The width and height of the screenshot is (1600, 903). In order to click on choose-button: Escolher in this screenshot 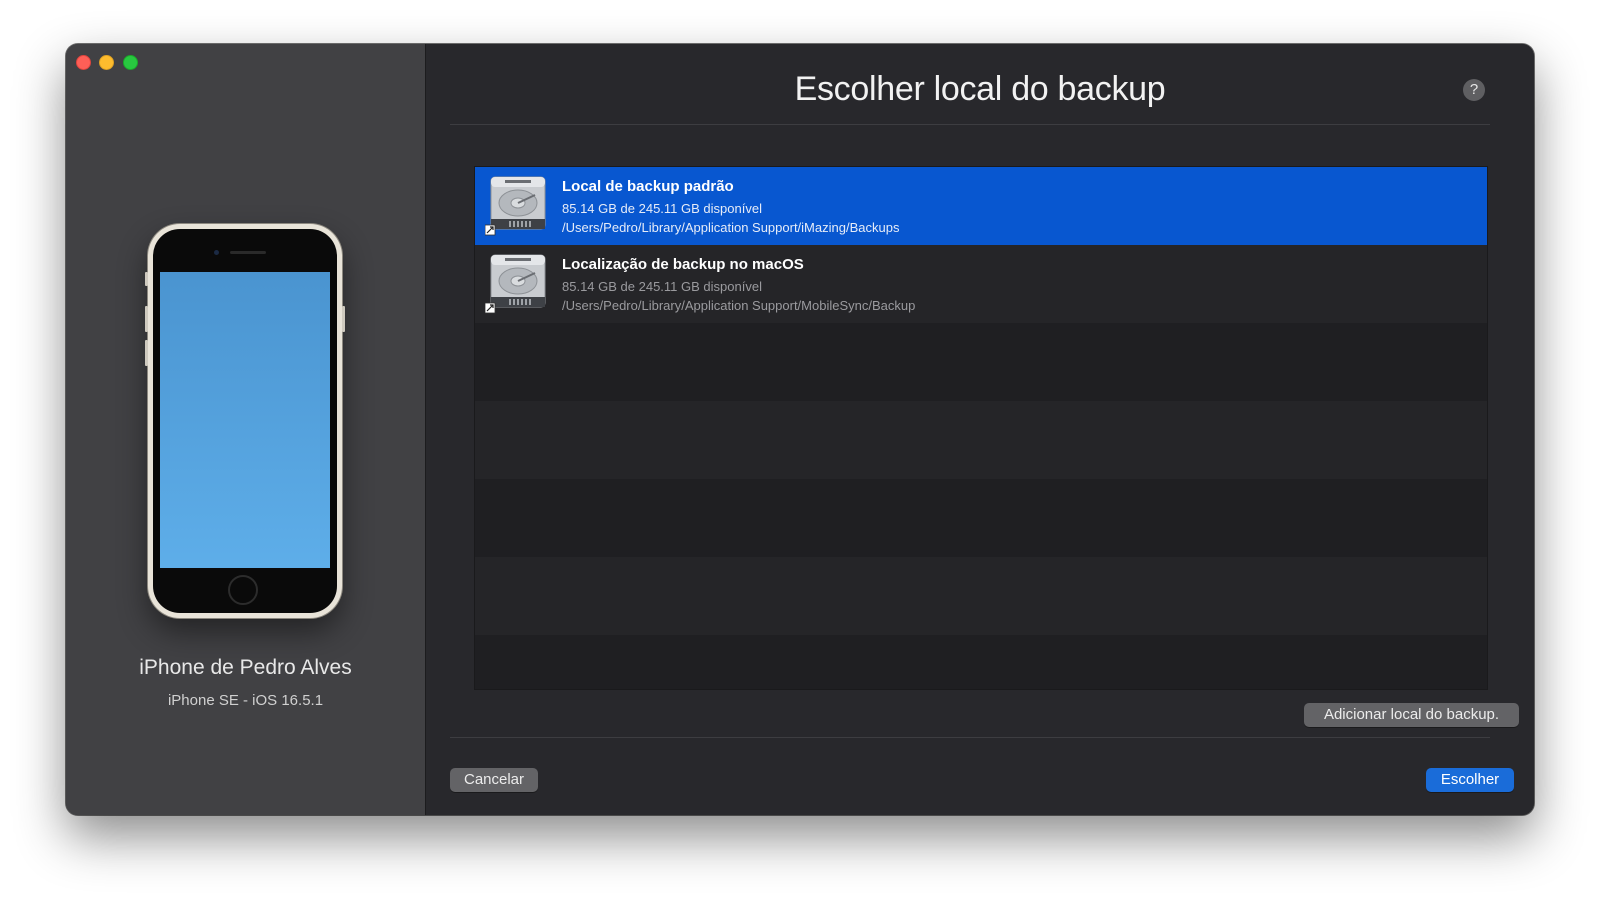, I will do `click(1470, 780)`.